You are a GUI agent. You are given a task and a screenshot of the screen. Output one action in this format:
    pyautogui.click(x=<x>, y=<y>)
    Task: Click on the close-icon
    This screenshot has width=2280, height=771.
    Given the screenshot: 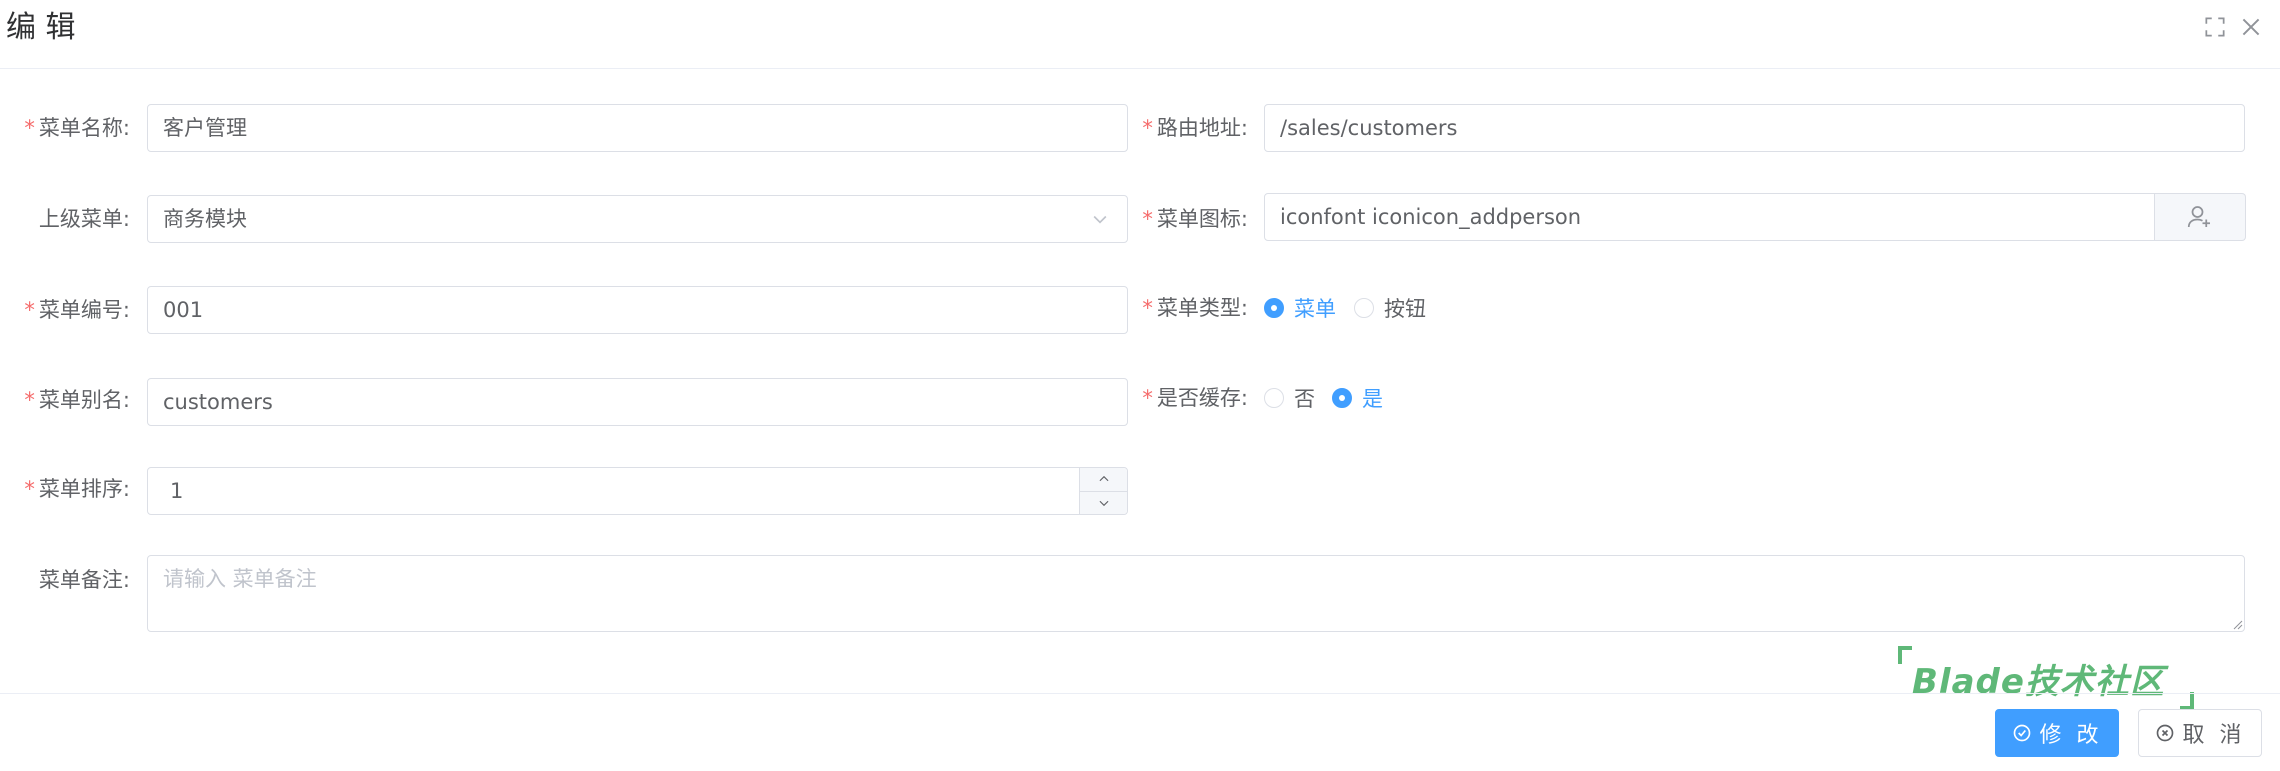 What is the action you would take?
    pyautogui.click(x=2251, y=27)
    